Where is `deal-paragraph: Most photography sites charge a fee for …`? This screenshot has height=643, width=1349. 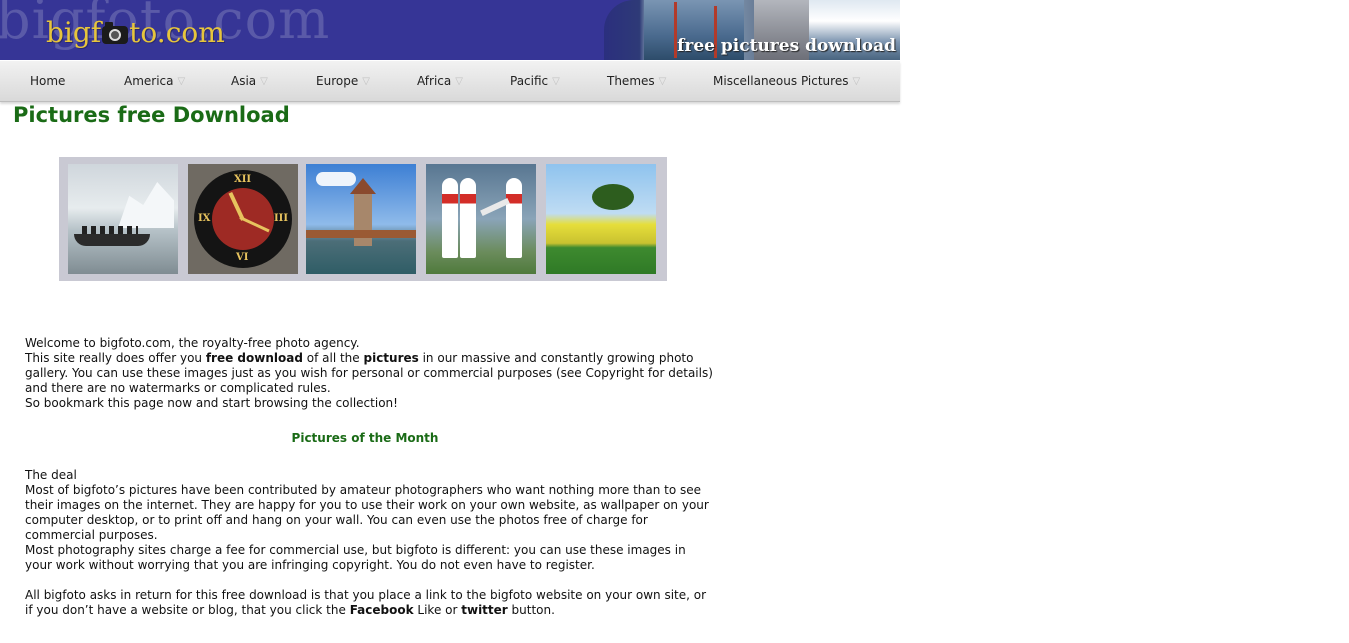 deal-paragraph: Most photography sites charge a fee for … is located at coordinates (355, 557).